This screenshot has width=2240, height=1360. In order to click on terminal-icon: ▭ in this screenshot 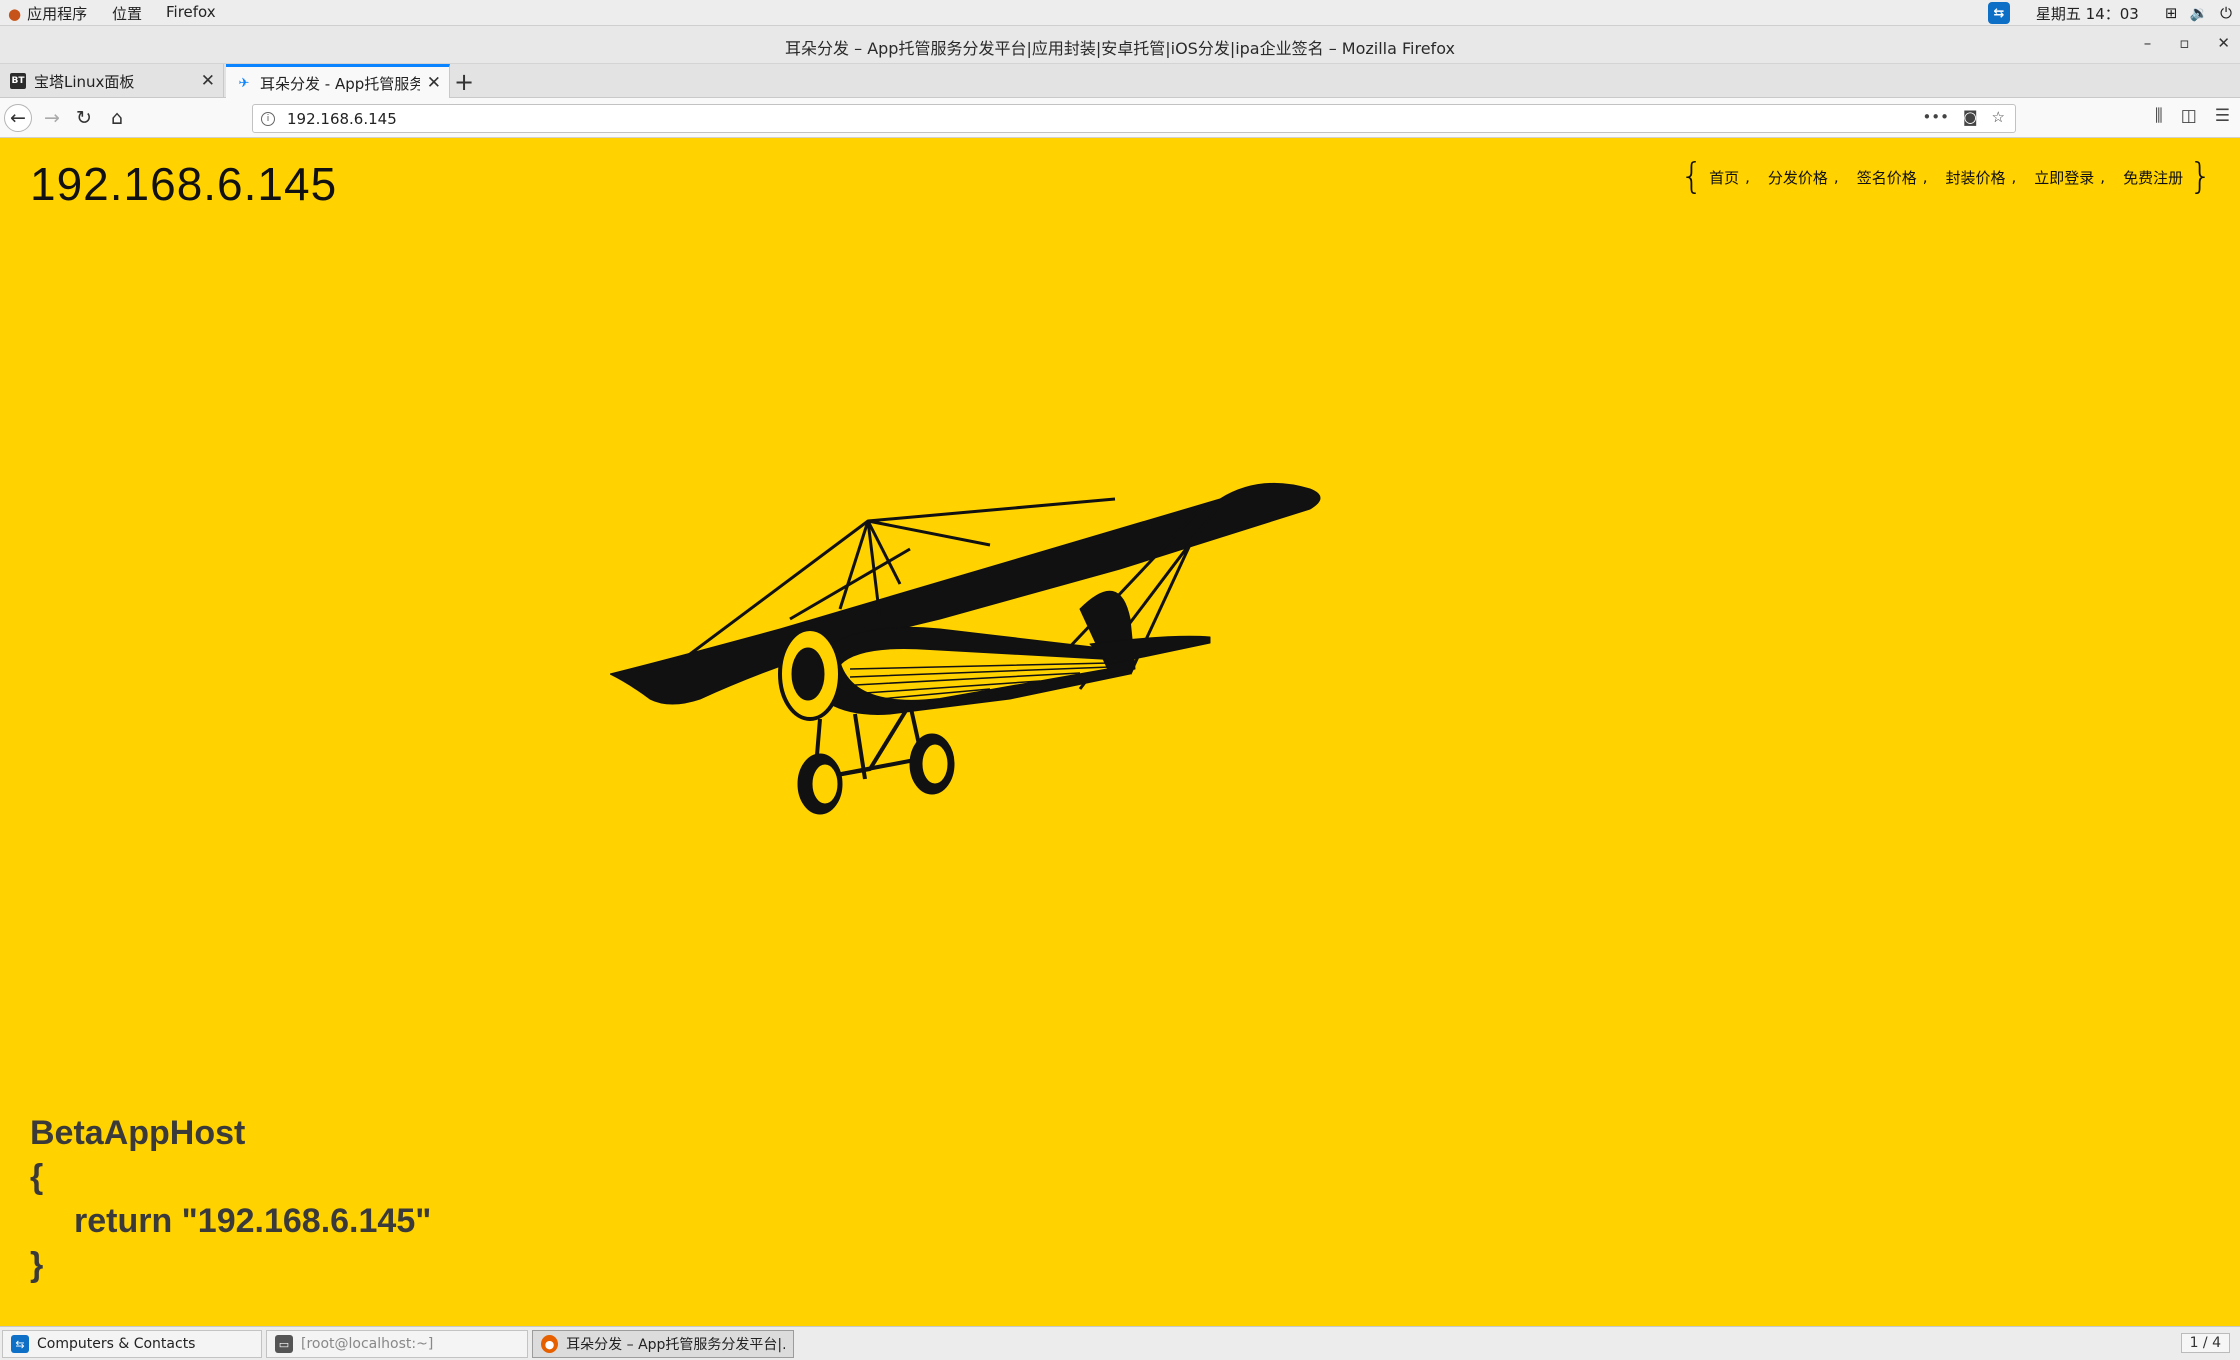, I will do `click(284, 1344)`.